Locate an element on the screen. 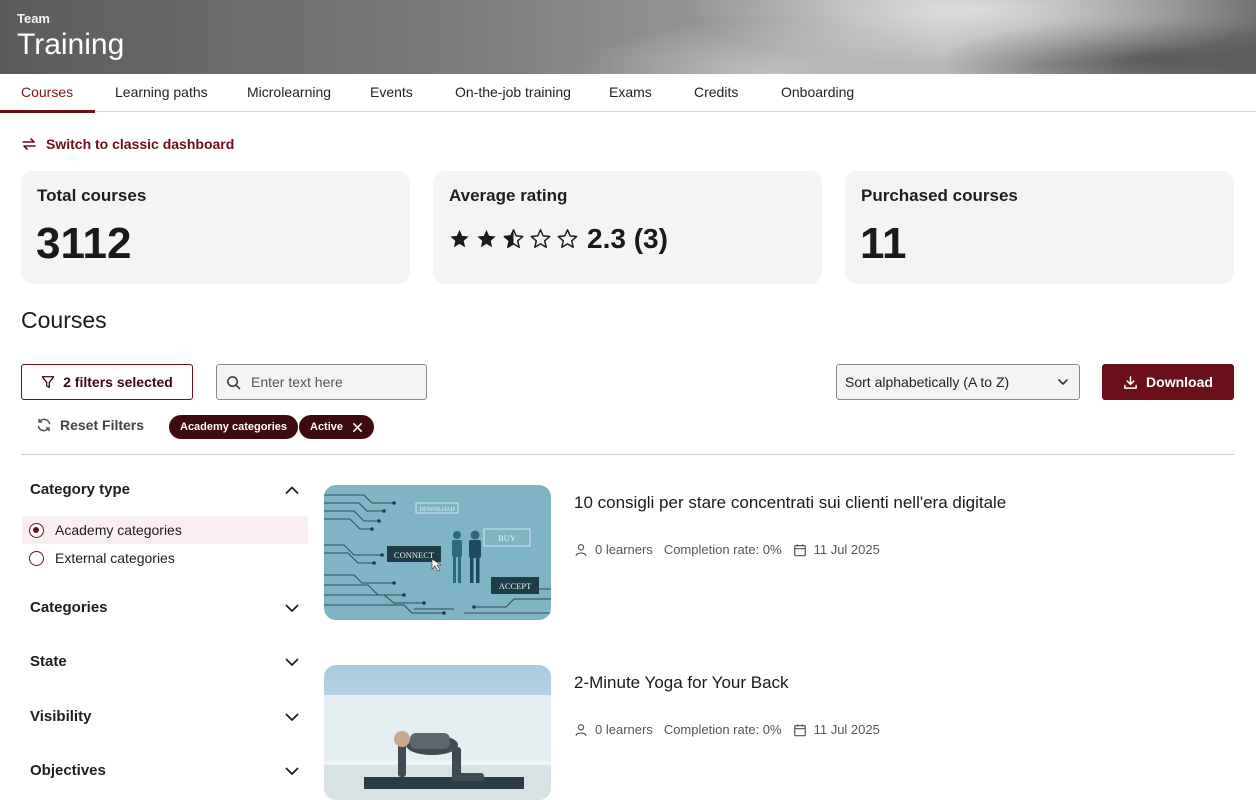  facet-visibility: Visibility is located at coordinates (165, 716).